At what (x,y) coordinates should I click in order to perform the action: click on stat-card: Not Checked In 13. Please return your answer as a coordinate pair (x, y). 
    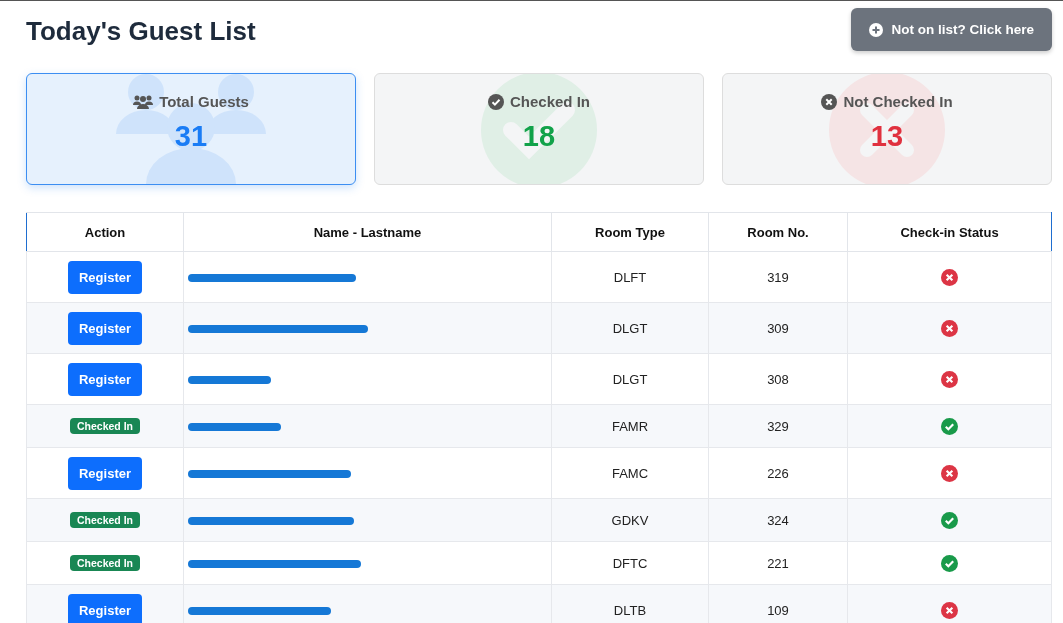
    Looking at the image, I should click on (887, 129).